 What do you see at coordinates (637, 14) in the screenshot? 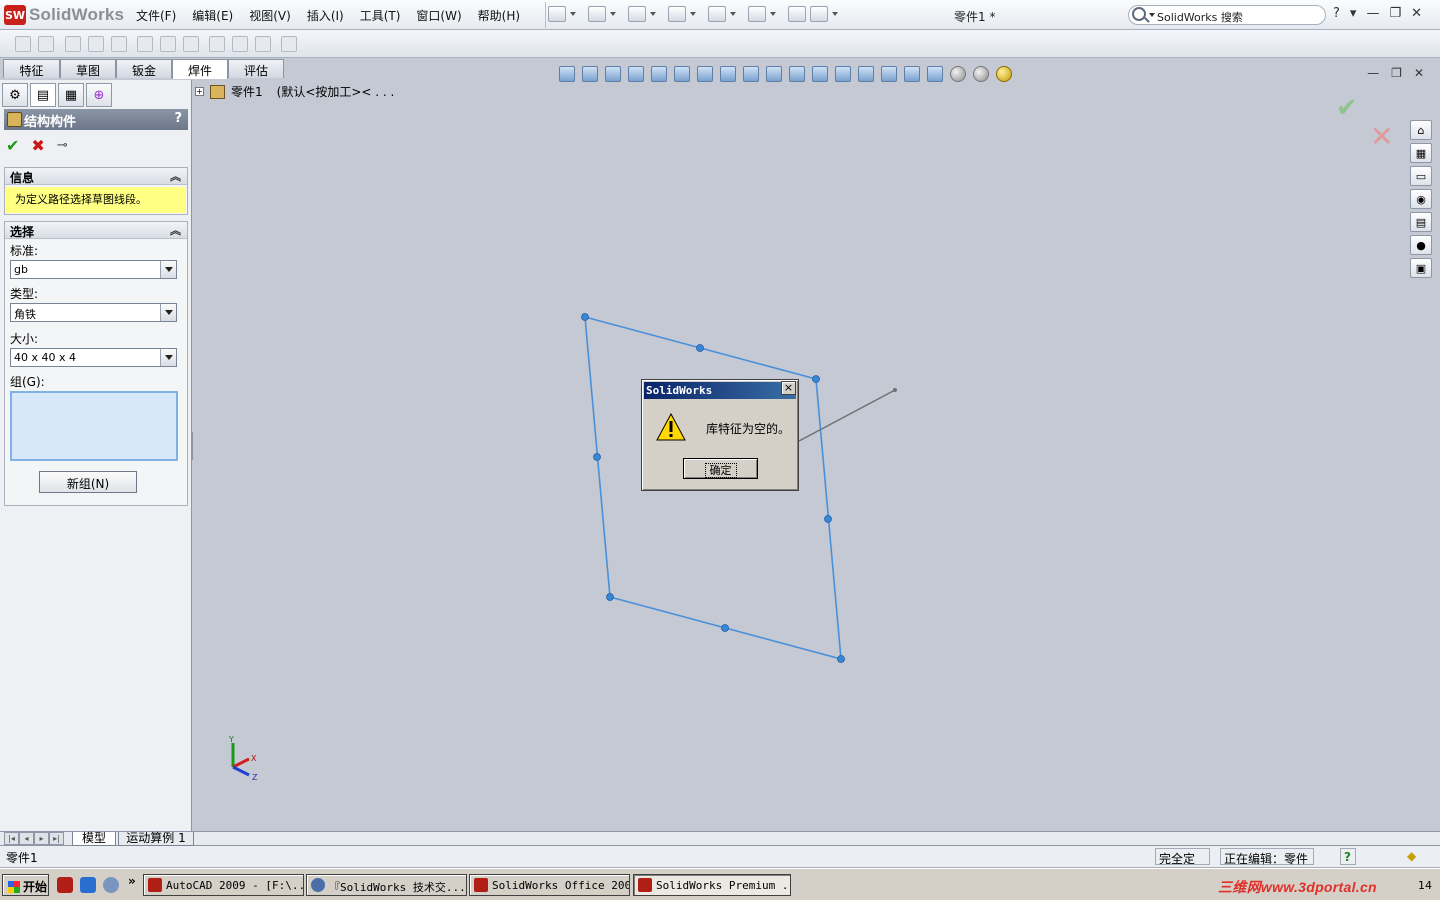
I see `save-icon` at bounding box center [637, 14].